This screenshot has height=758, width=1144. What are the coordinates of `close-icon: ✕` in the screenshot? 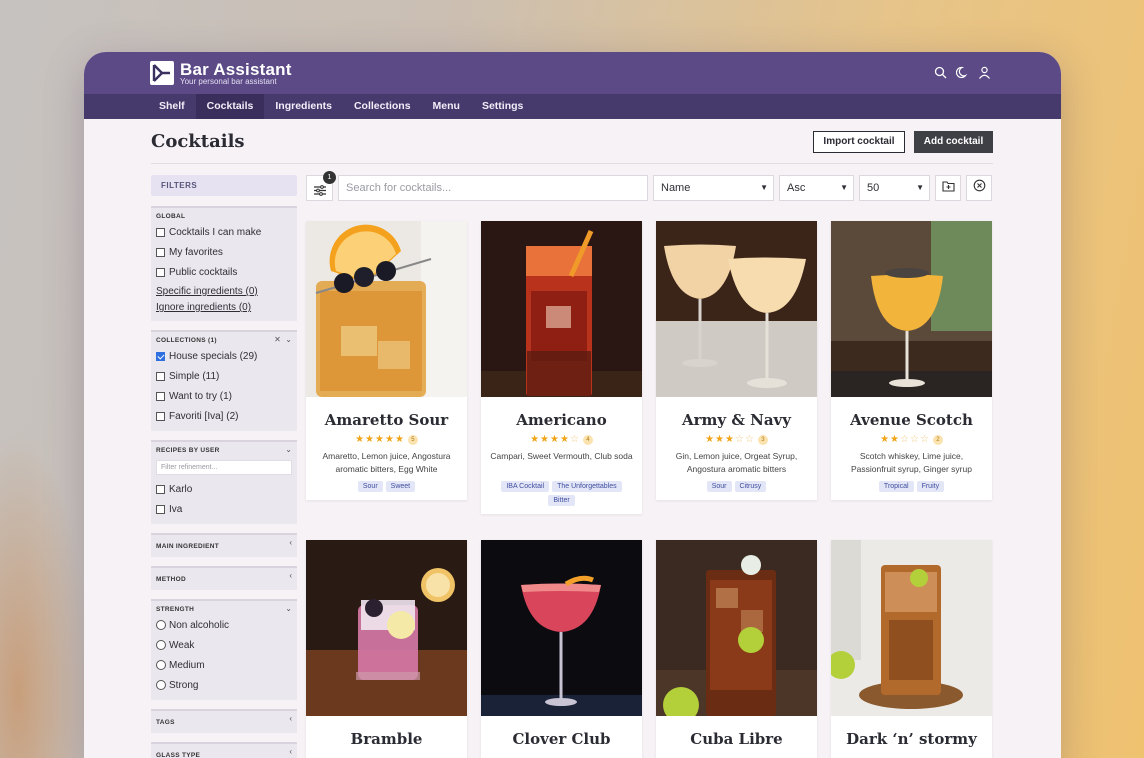 It's located at (277, 339).